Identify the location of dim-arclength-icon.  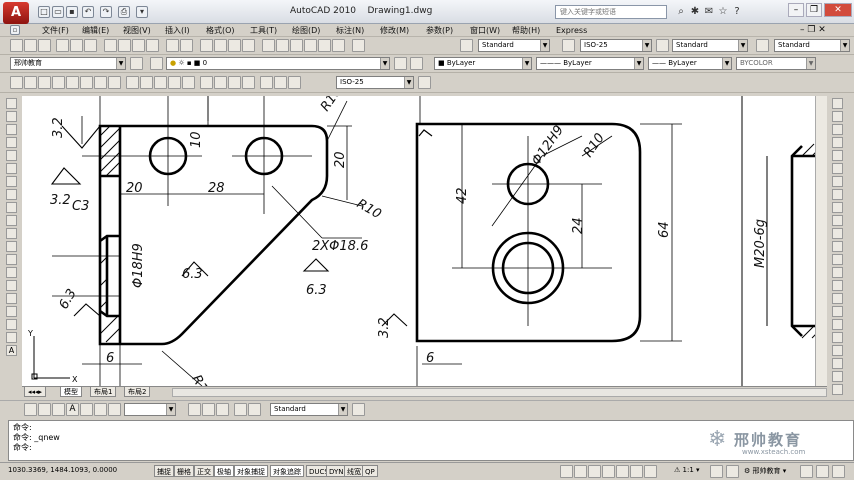
(44, 82).